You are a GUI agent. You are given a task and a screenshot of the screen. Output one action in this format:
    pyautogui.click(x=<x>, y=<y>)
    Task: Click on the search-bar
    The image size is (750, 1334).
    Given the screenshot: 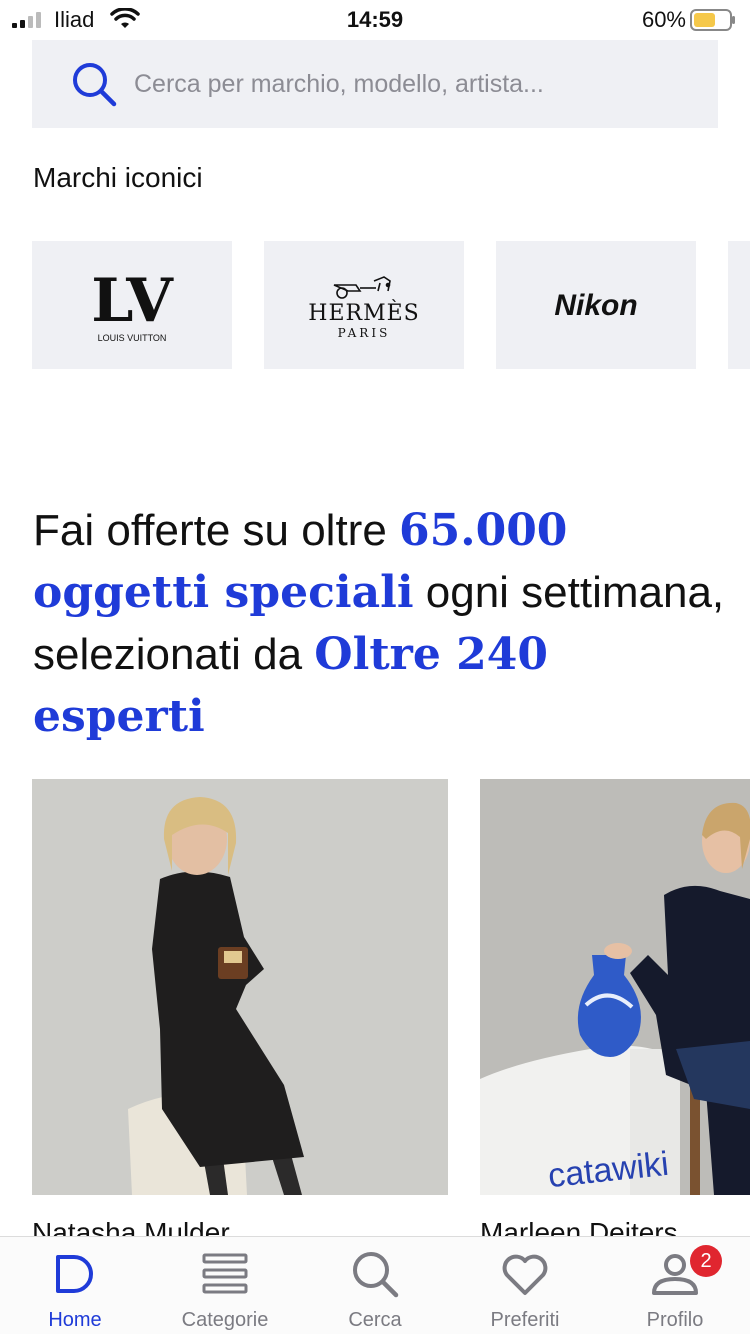 What is the action you would take?
    pyautogui.click(x=375, y=84)
    